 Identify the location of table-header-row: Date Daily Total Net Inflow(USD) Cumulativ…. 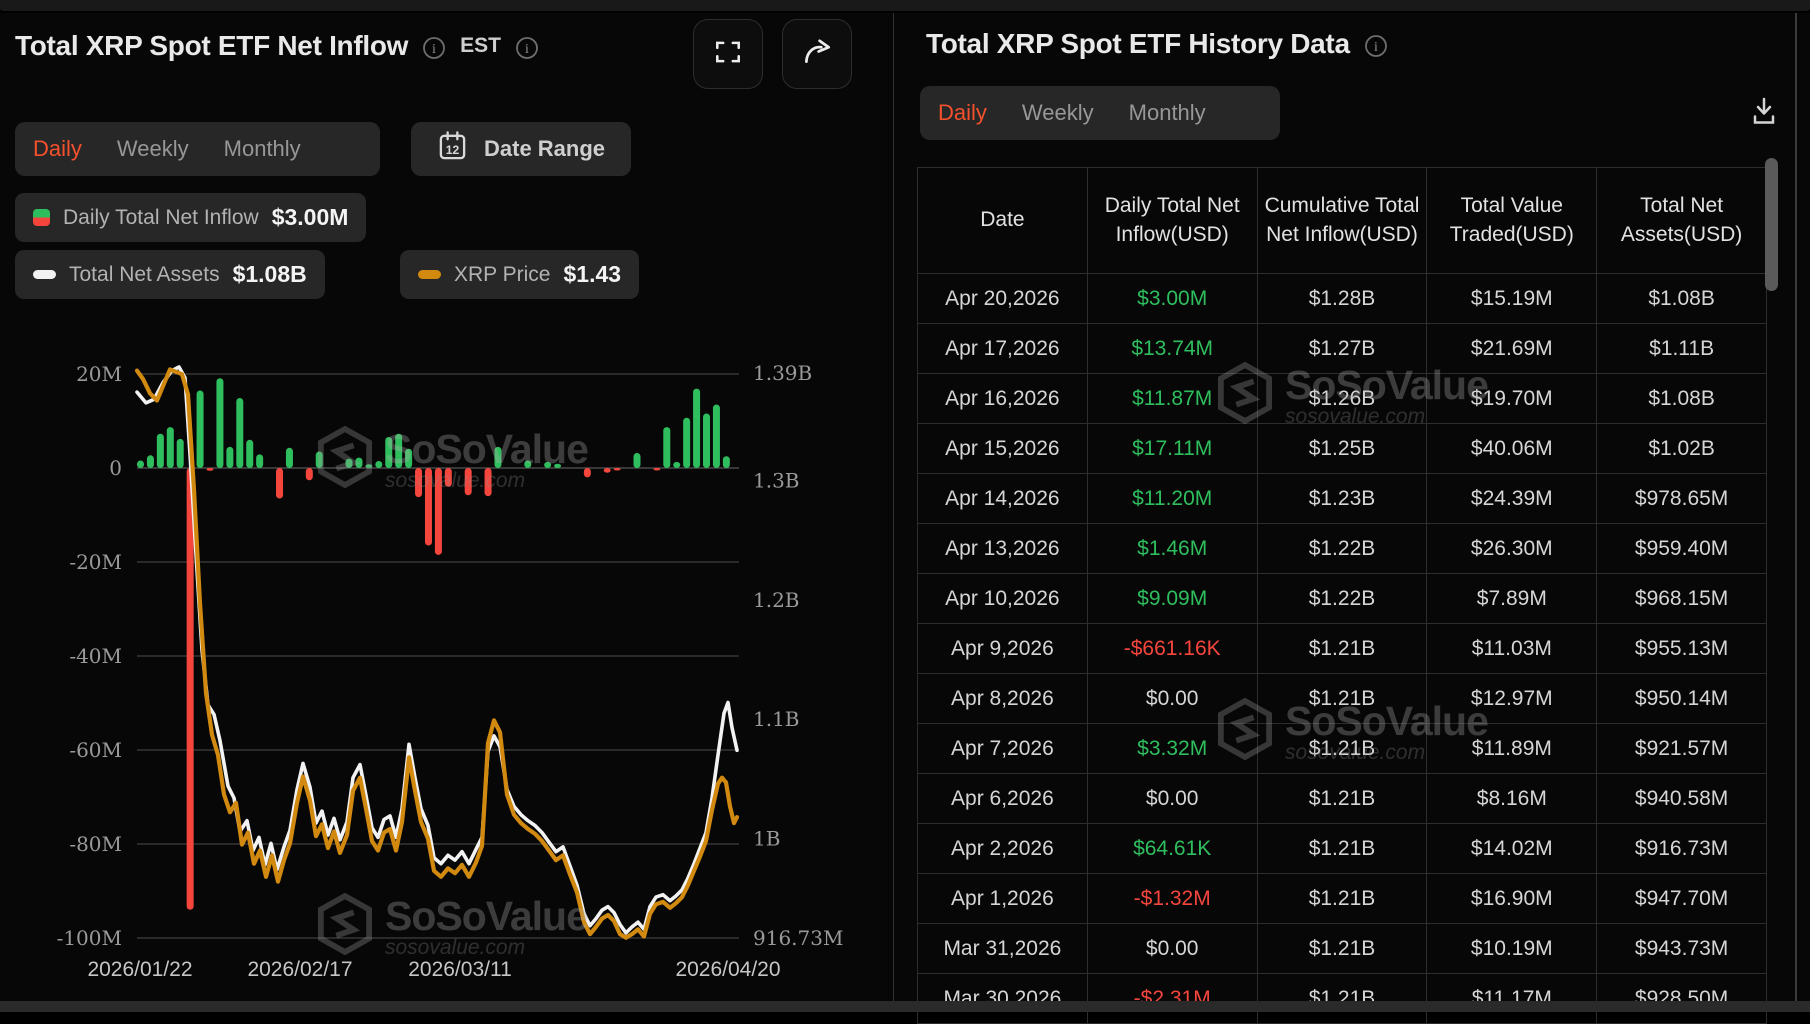
(1342, 220).